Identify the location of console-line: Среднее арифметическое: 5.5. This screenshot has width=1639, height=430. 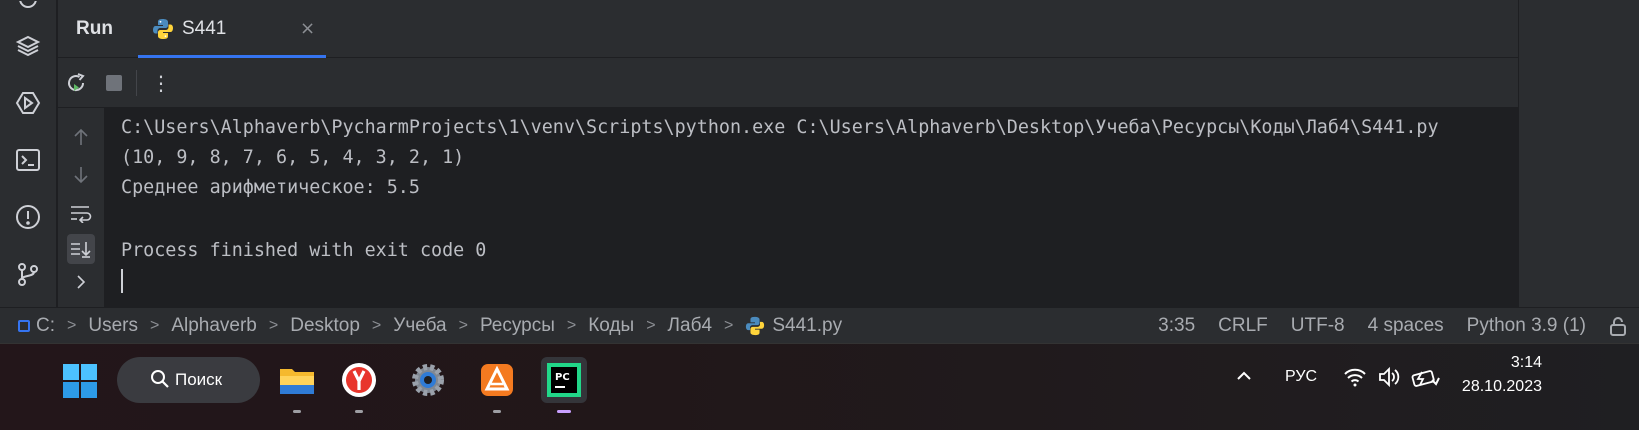
(270, 187).